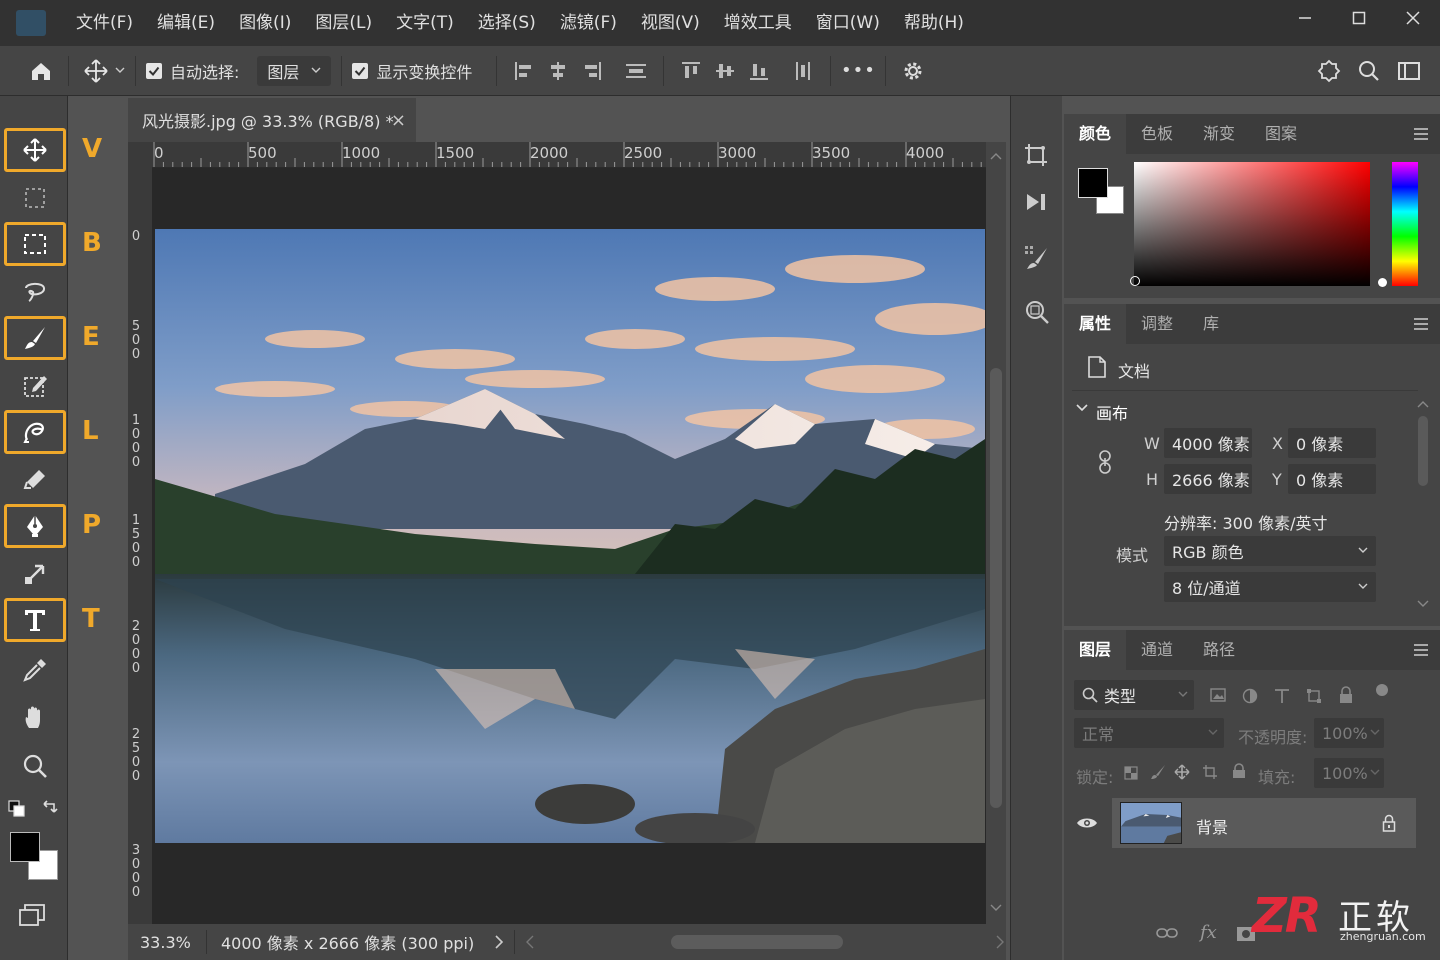 This screenshot has width=1440, height=960. What do you see at coordinates (1167, 933) in the screenshot?
I see `link-layers-icon` at bounding box center [1167, 933].